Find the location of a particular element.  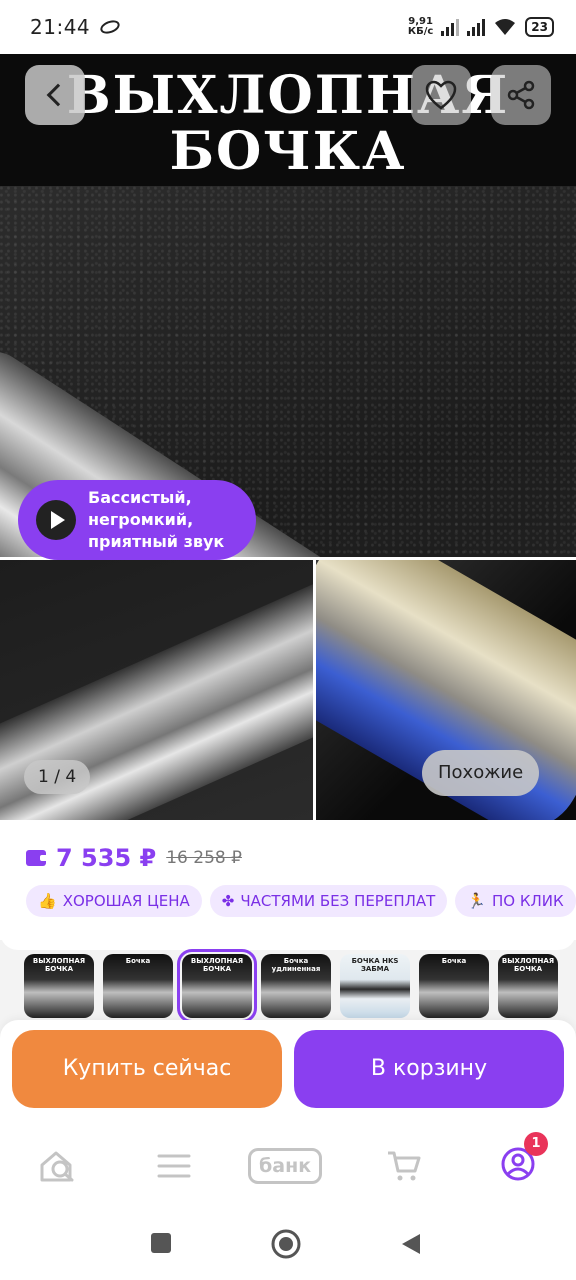

tab-catalog is located at coordinates (174, 1166).